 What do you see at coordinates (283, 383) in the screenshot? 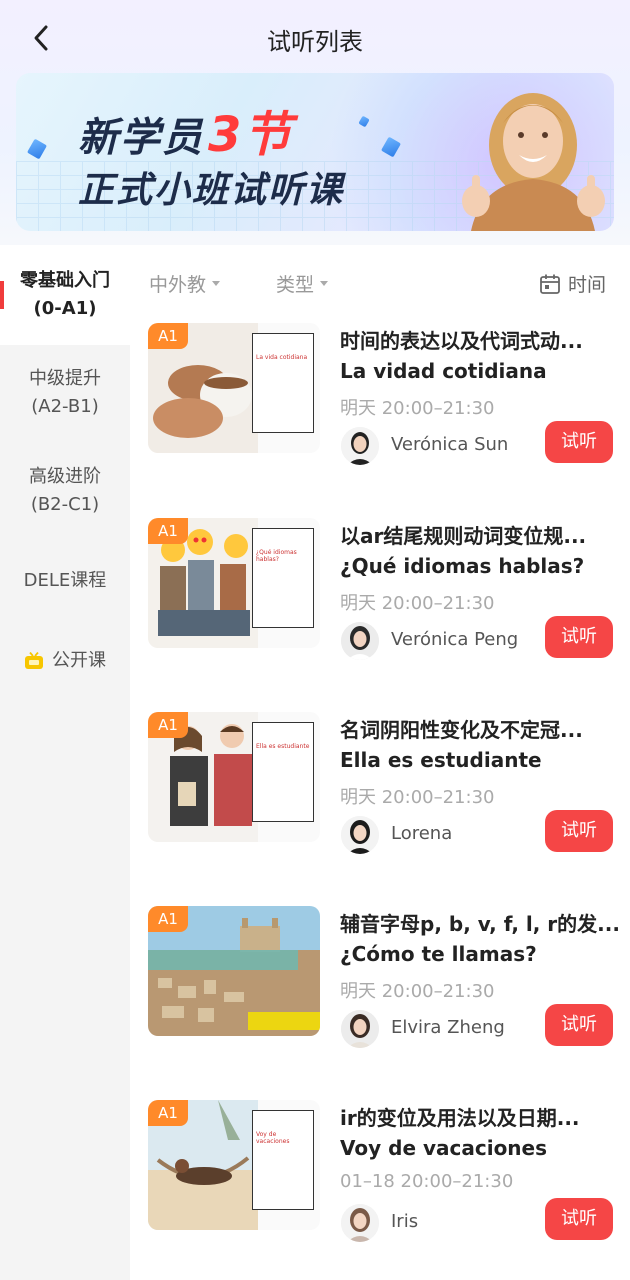
I see `course-material-thumbnail: La vida cotidiana` at bounding box center [283, 383].